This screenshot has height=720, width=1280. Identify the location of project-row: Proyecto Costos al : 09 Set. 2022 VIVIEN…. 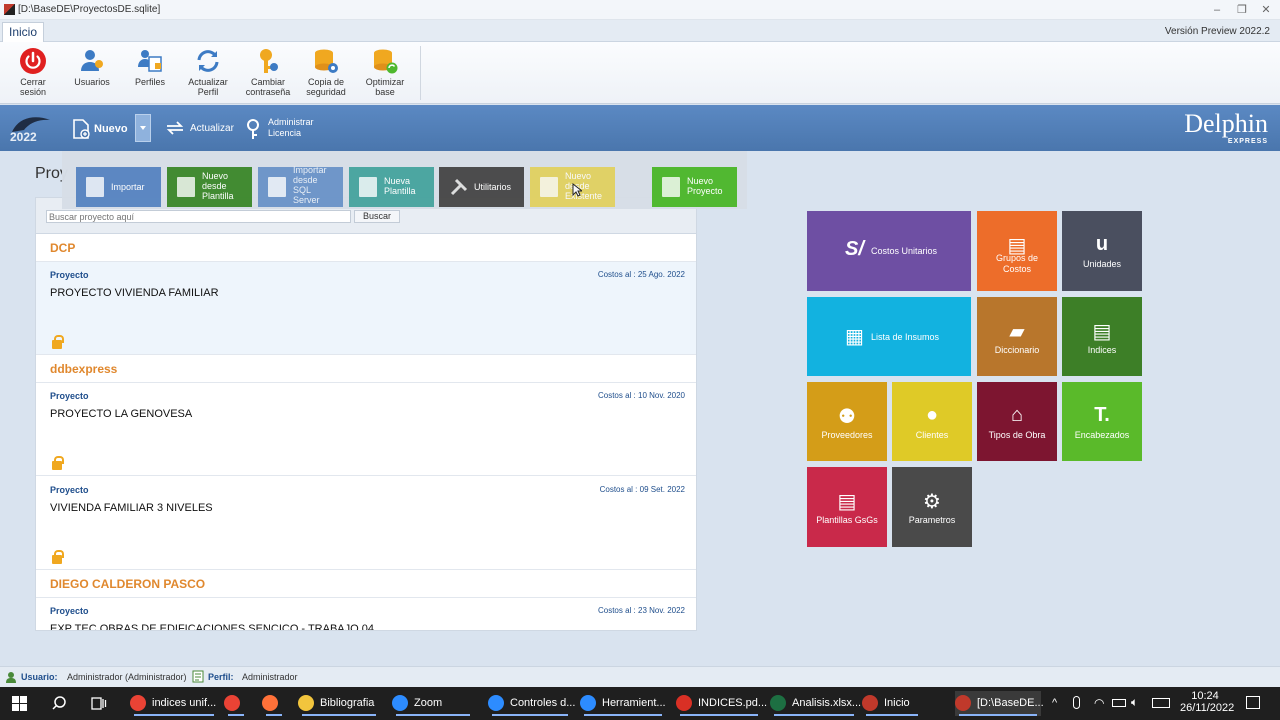
(366, 523).